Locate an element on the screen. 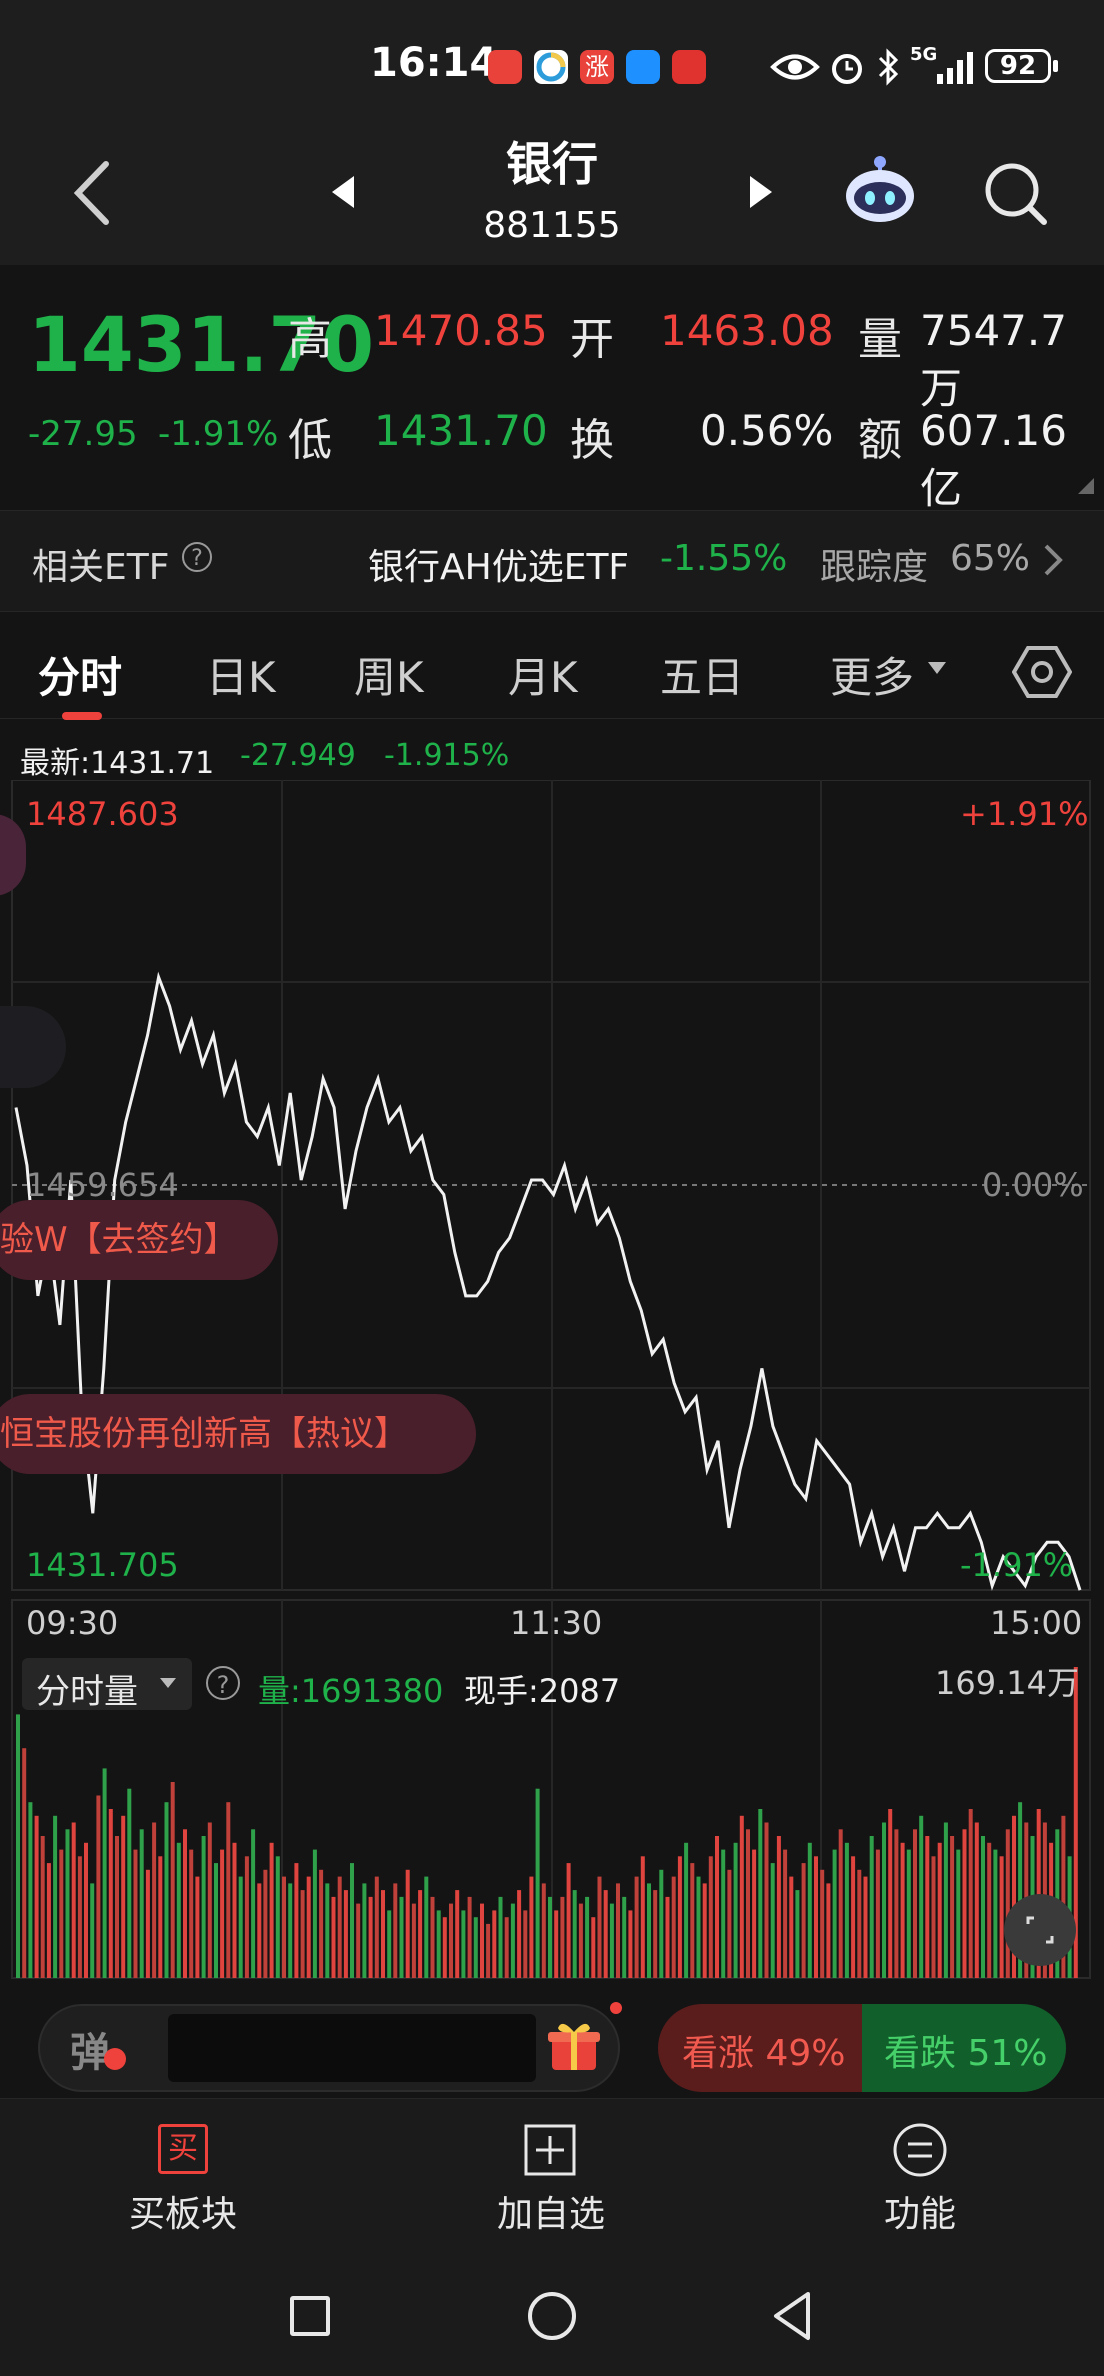  robot-assistant-icon is located at coordinates (880, 190).